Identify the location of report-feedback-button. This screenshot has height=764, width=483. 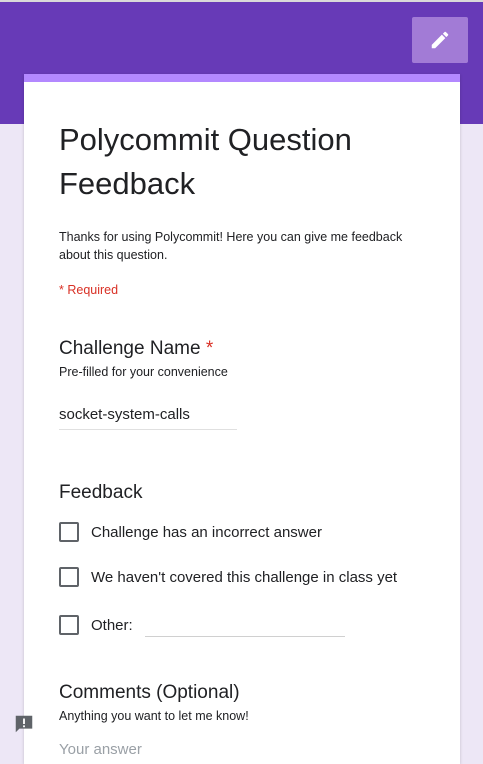
(24, 724).